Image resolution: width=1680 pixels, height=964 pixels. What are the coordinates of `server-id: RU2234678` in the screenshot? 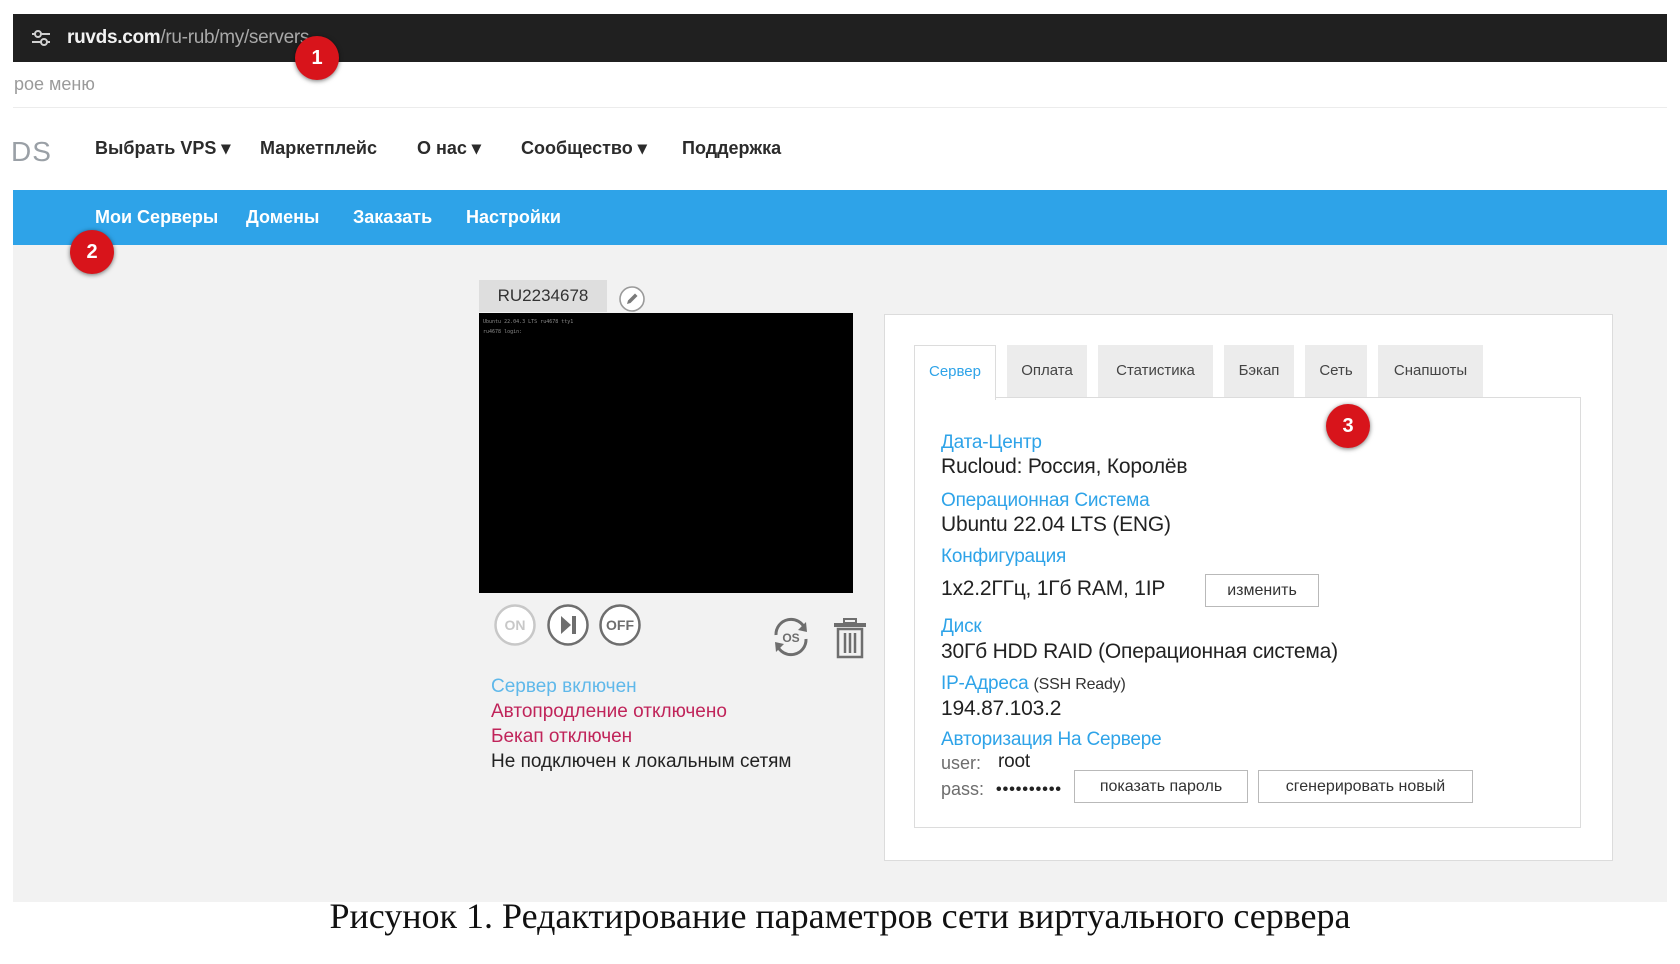 It's located at (543, 296).